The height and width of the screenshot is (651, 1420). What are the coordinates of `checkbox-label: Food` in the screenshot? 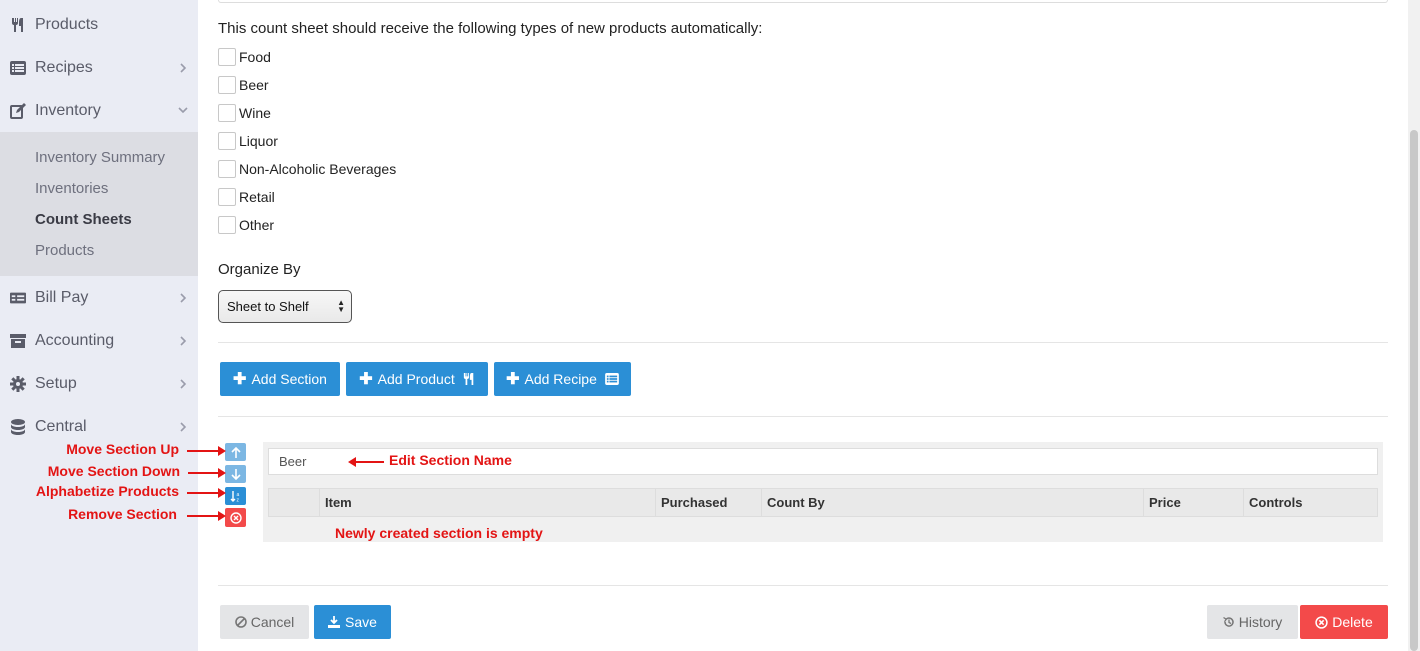 It's located at (255, 57).